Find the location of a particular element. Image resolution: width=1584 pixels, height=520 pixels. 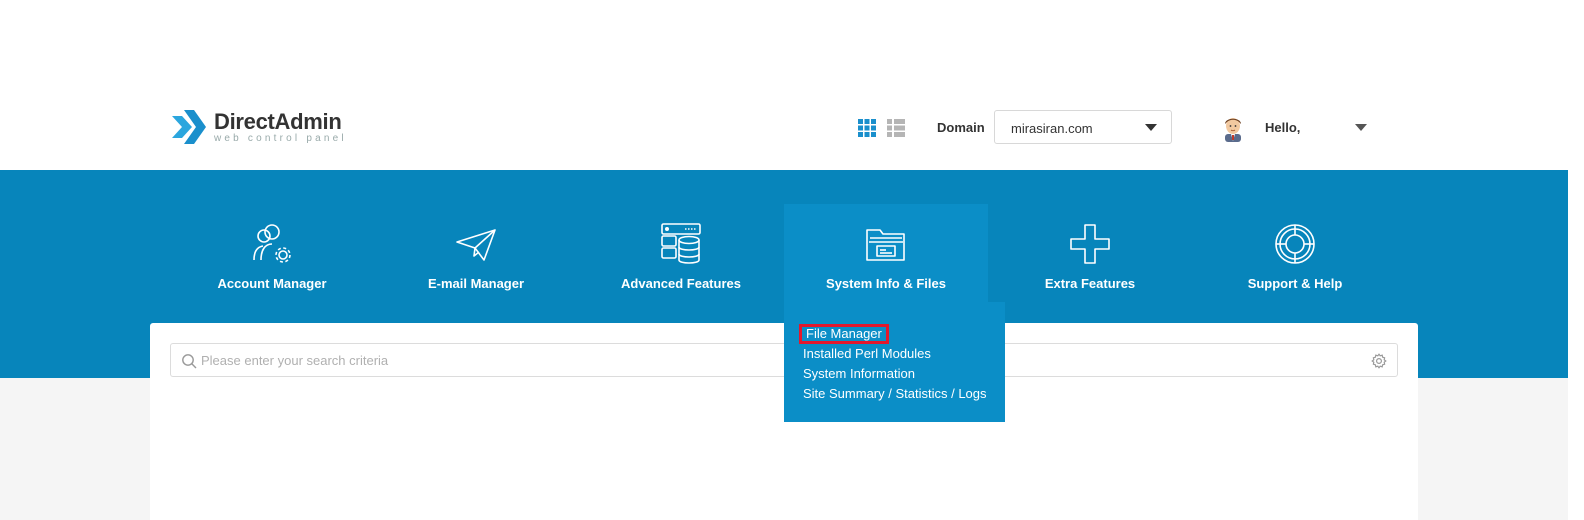

domain-select: mirasiran.com is located at coordinates (1083, 127).